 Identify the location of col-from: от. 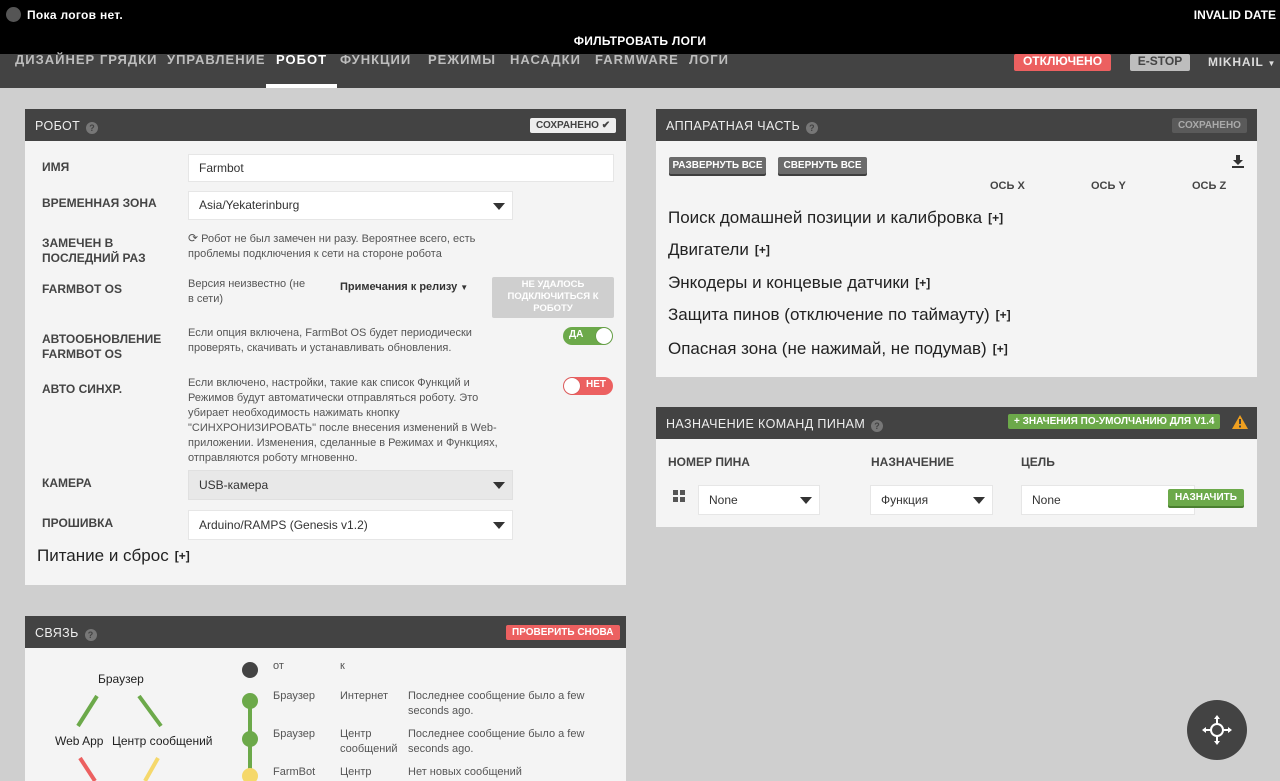
(278, 666).